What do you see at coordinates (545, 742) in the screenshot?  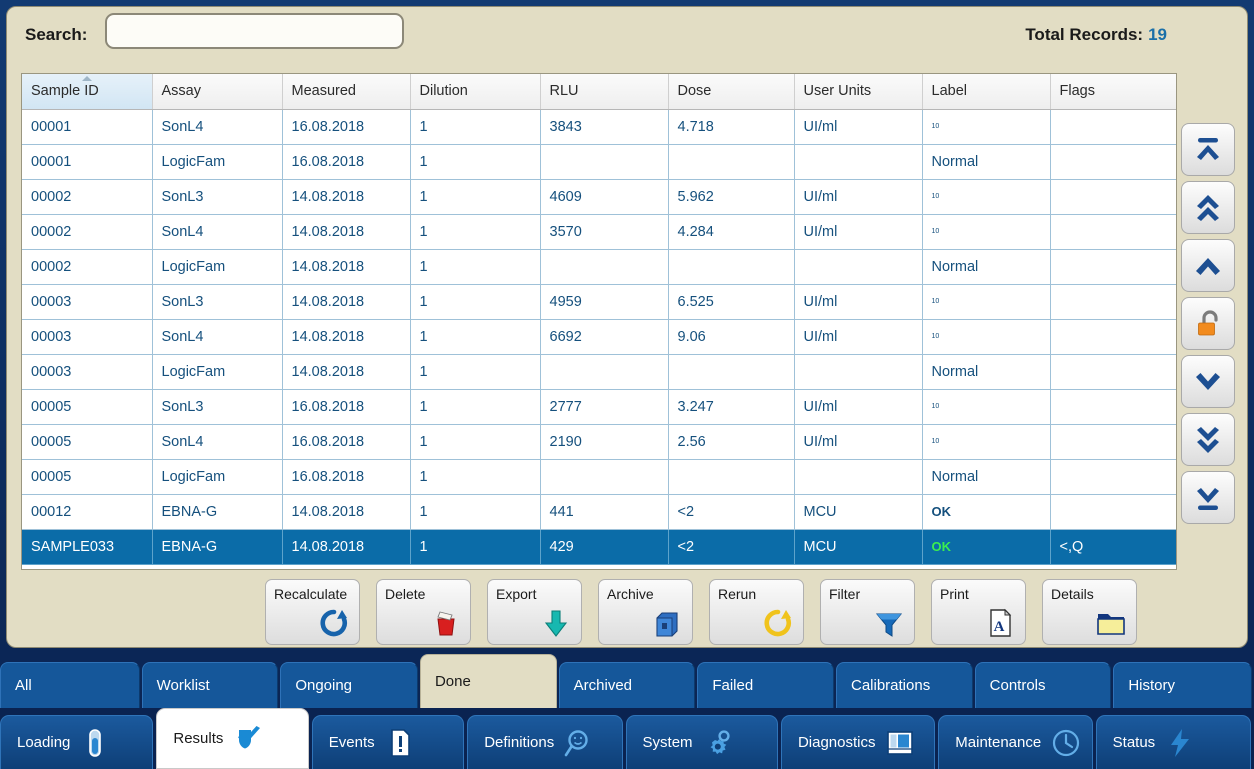 I see `main-tab-definitions: Definitions` at bounding box center [545, 742].